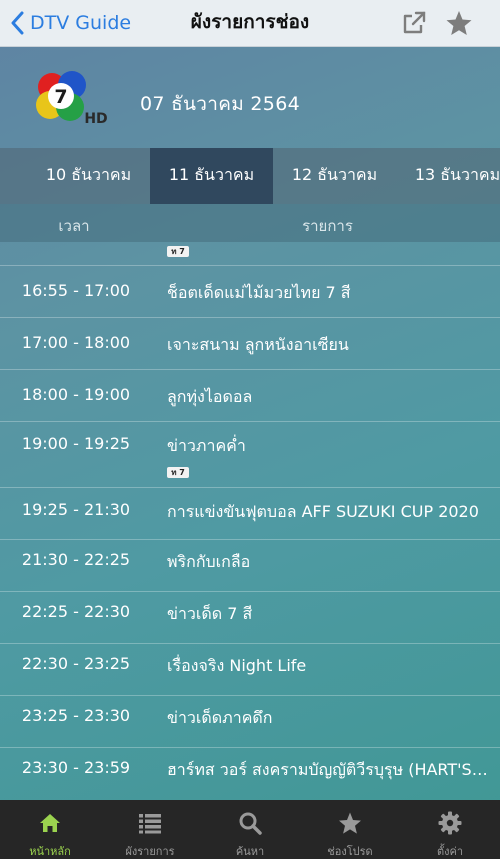  Describe the element at coordinates (323, 511) in the screenshot. I see `program-title: การแข่งขันฟุตบอล AFF SUZUKI CUP 2020` at that location.